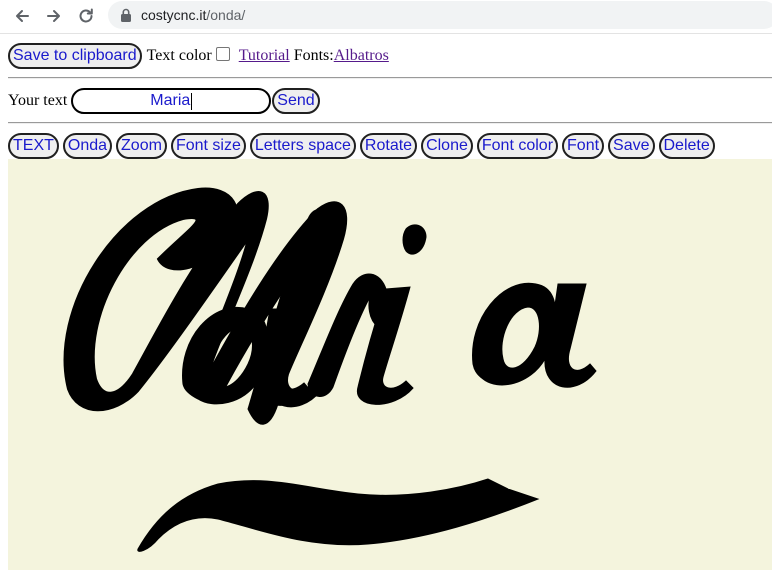 The image size is (772, 570). I want to click on text-input: Maria, so click(171, 101).